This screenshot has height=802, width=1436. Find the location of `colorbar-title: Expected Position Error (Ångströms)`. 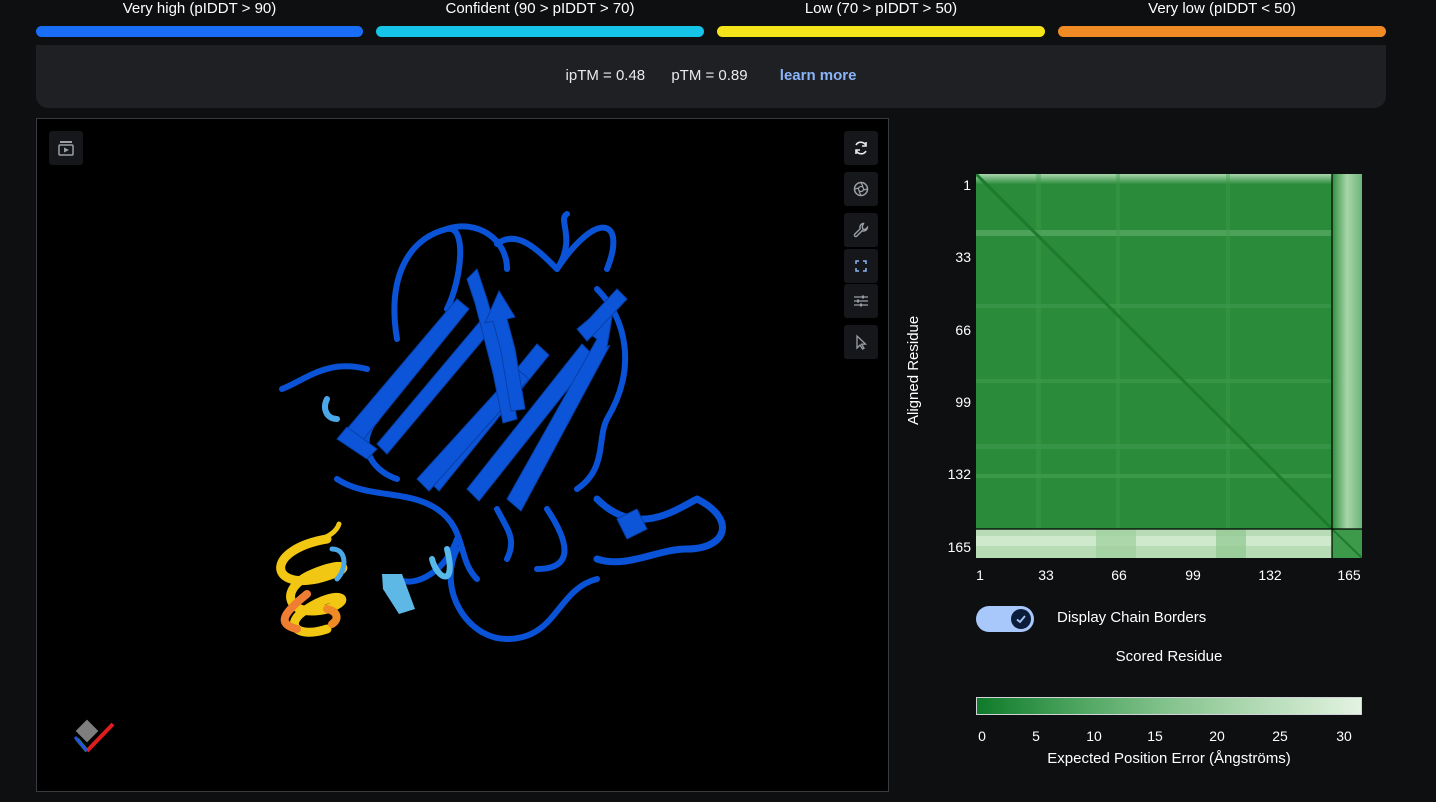

colorbar-title: Expected Position Error (Ångströms) is located at coordinates (1169, 758).